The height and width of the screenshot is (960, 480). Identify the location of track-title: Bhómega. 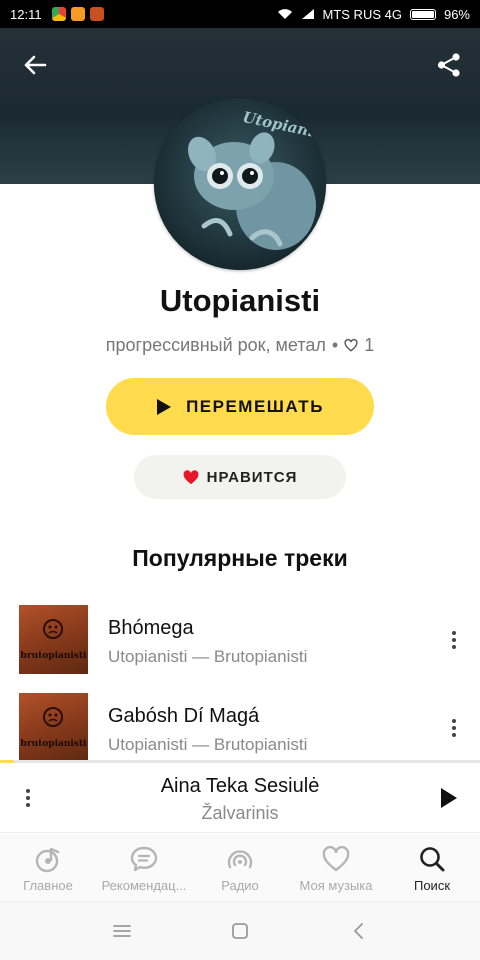
(151, 628).